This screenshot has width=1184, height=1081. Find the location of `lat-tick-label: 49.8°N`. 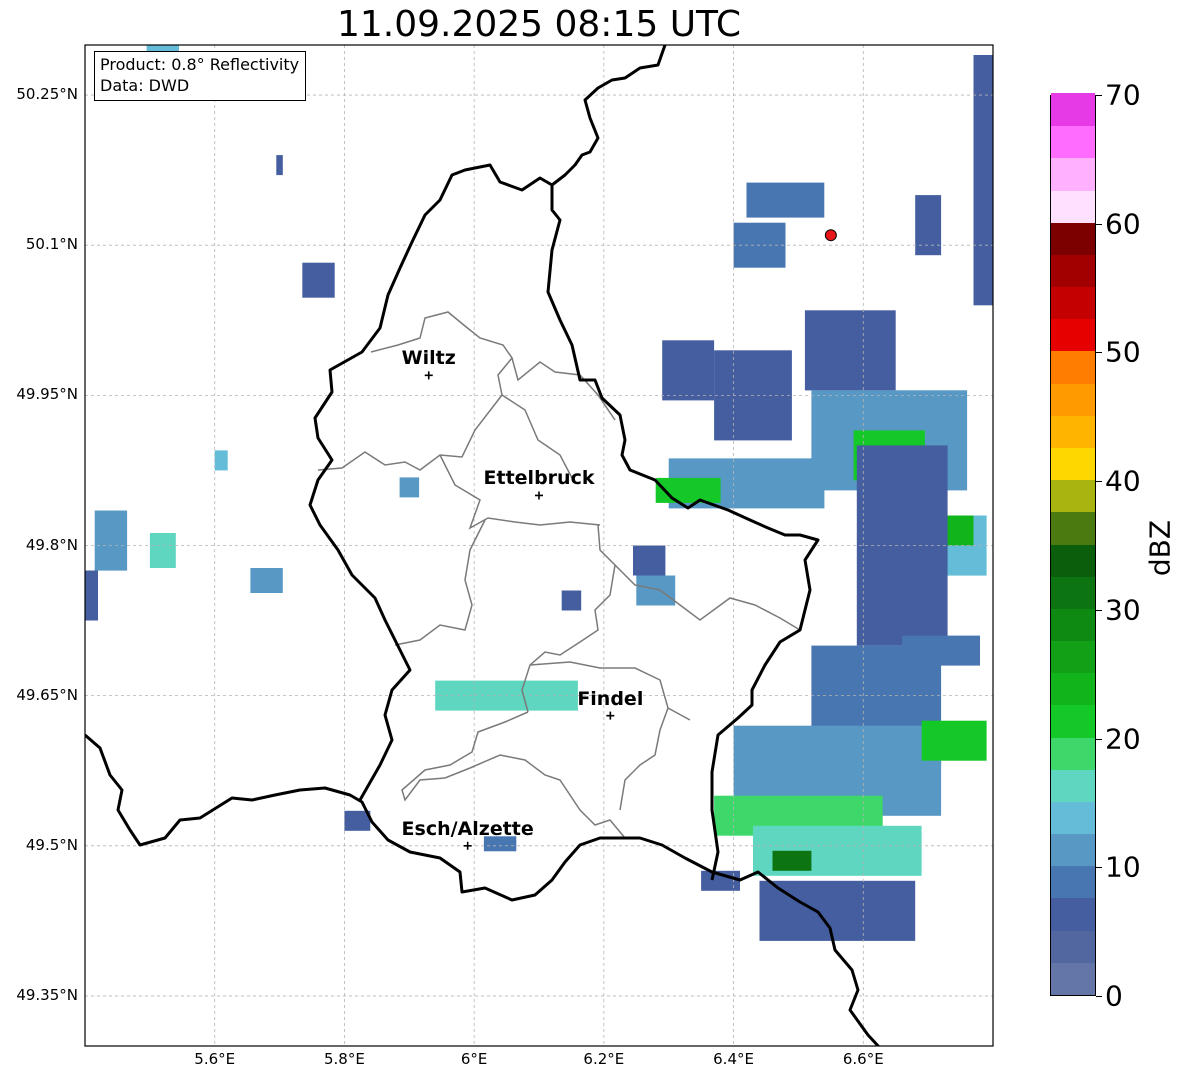

lat-tick-label: 49.8°N is located at coordinates (51, 544).